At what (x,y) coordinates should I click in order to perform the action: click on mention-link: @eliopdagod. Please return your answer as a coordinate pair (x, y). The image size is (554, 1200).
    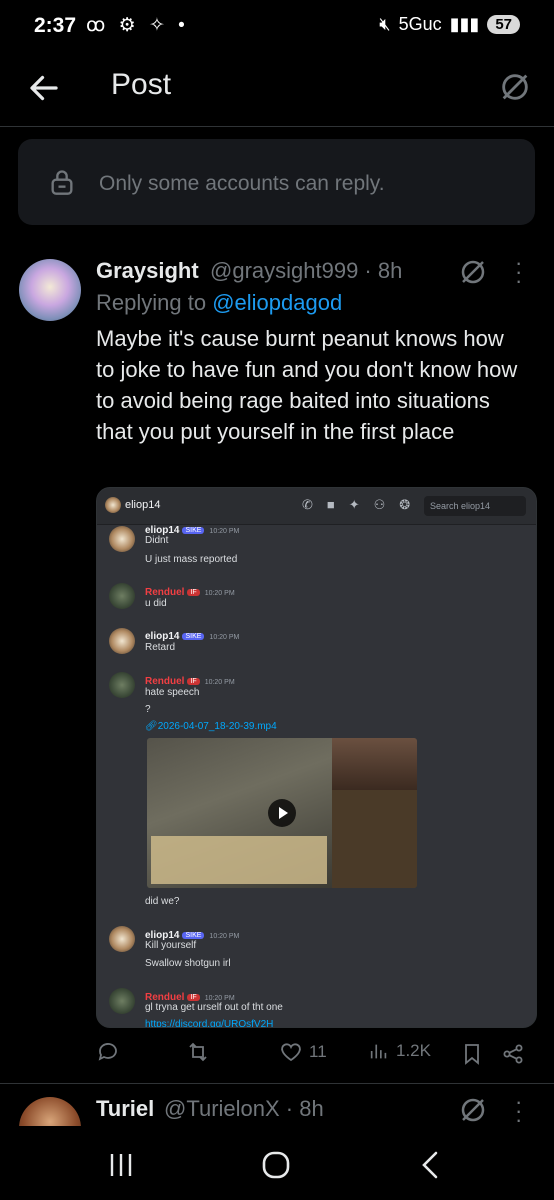
    Looking at the image, I should click on (277, 302).